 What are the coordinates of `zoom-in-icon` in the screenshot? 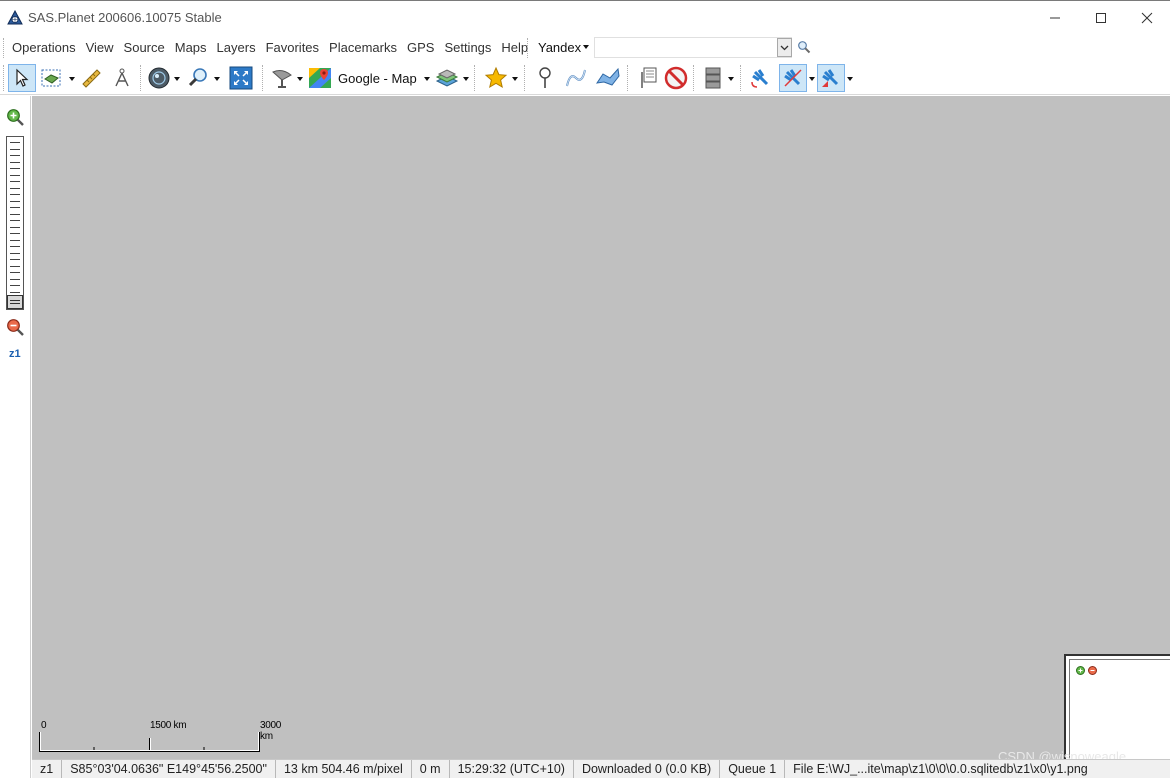 It's located at (15, 117).